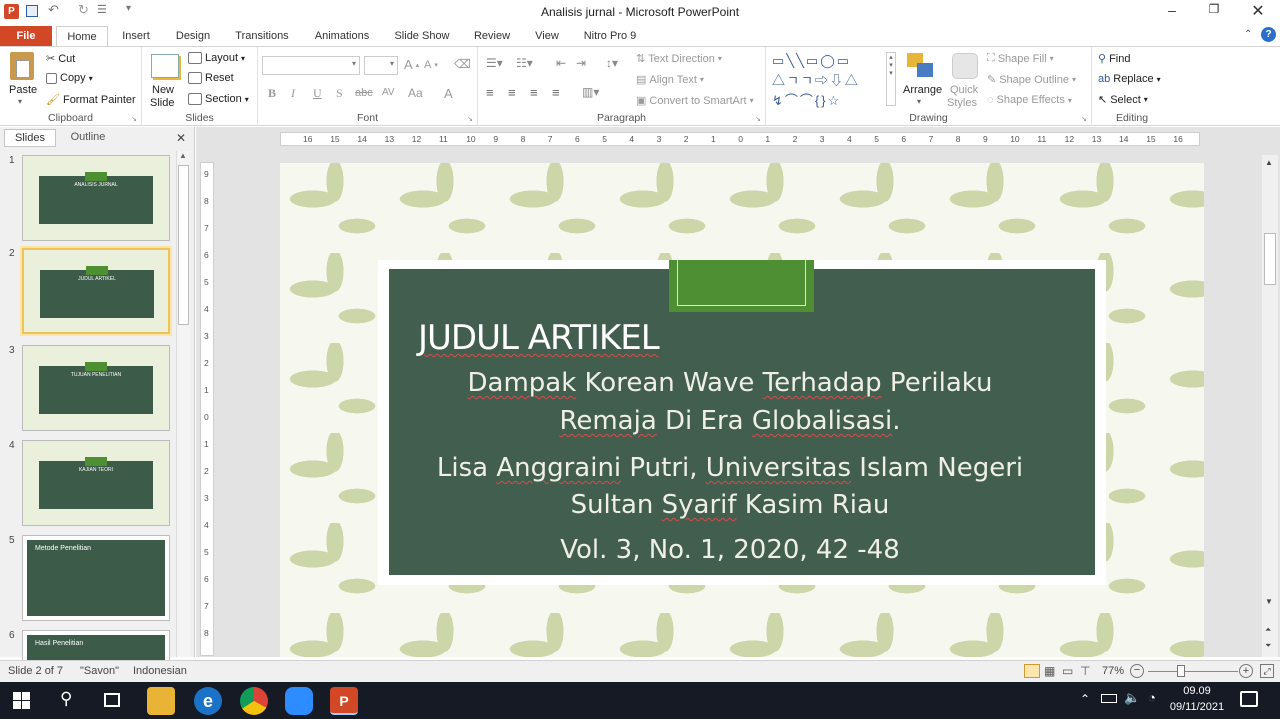 Image resolution: width=1280 pixels, height=719 pixels. What do you see at coordinates (1114, 59) in the screenshot?
I see `find-button: ⚲ Find` at bounding box center [1114, 59].